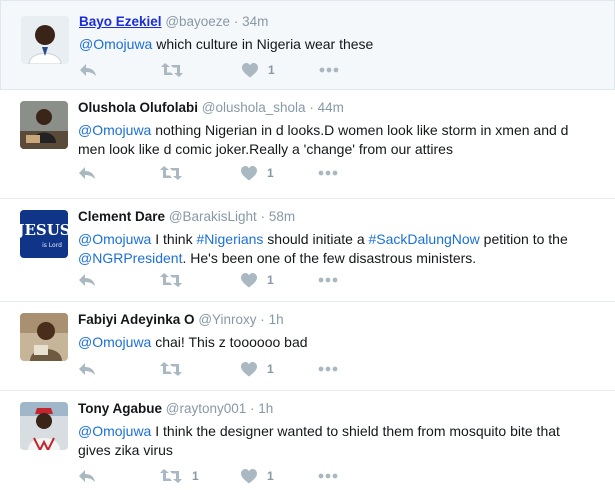 Image resolution: width=615 pixels, height=490 pixels. What do you see at coordinates (228, 476) in the screenshot?
I see `tweet-actions: 1 1` at bounding box center [228, 476].